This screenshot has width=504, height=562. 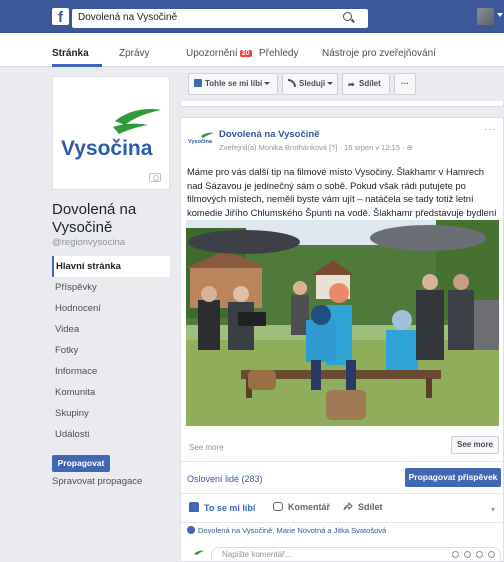 I want to click on tab-messages: Zprávy, so click(x=134, y=53).